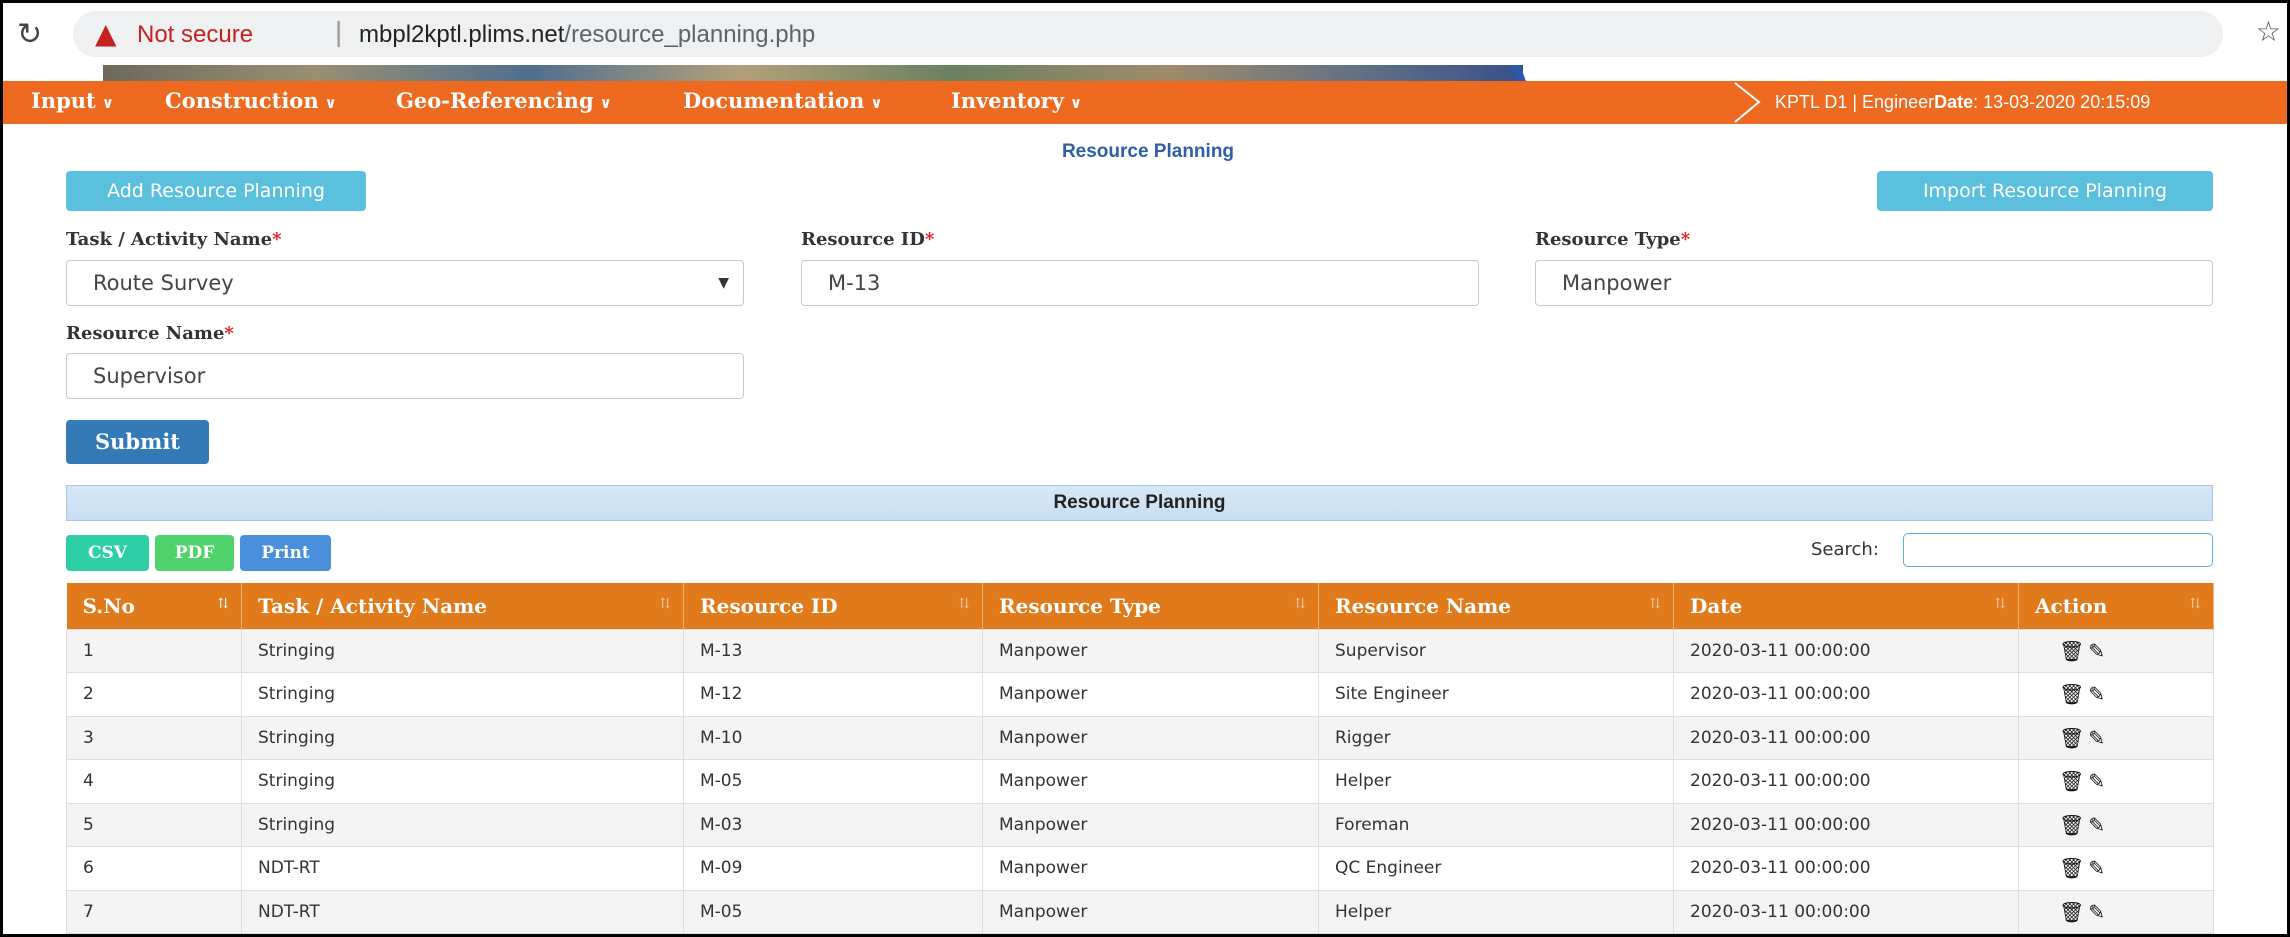 Image resolution: width=2290 pixels, height=937 pixels. I want to click on caret-down-icon: ▼, so click(723, 283).